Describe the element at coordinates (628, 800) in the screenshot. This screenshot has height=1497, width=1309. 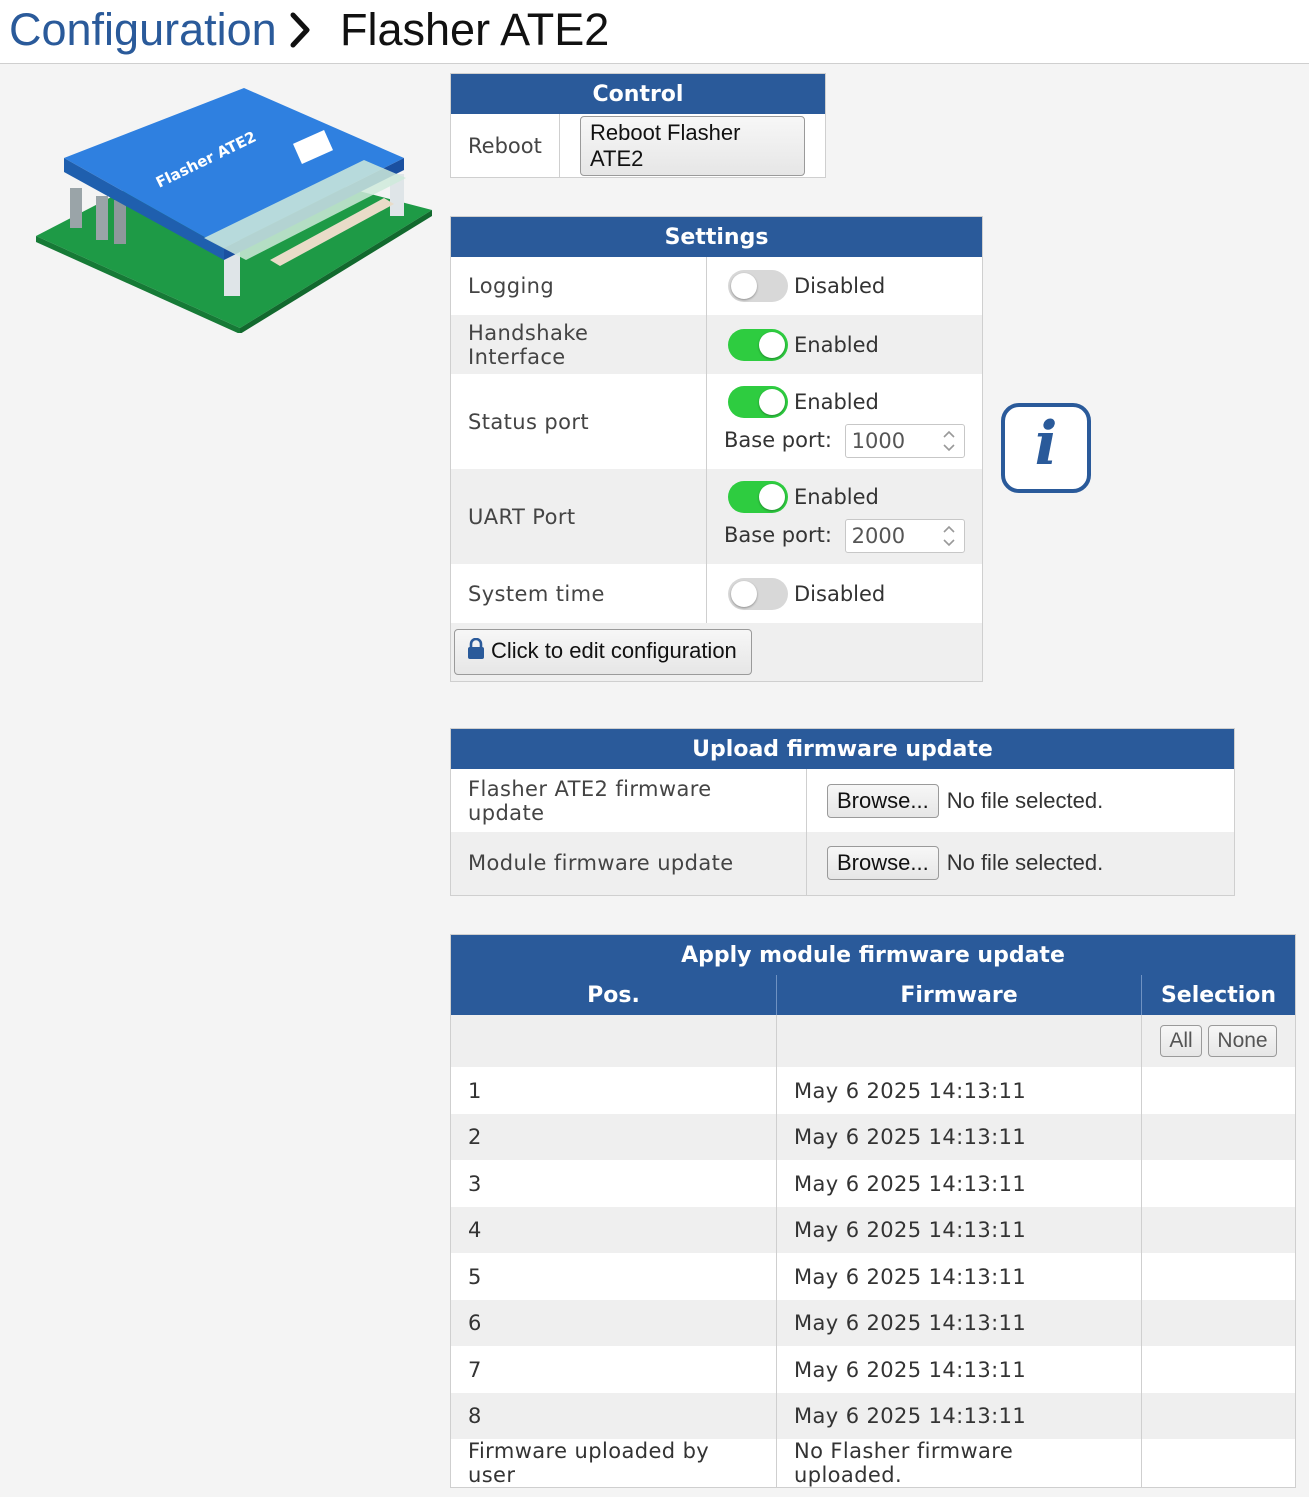
I see `flasher-firmware-update-label: Flasher ATE2 firmware update` at that location.